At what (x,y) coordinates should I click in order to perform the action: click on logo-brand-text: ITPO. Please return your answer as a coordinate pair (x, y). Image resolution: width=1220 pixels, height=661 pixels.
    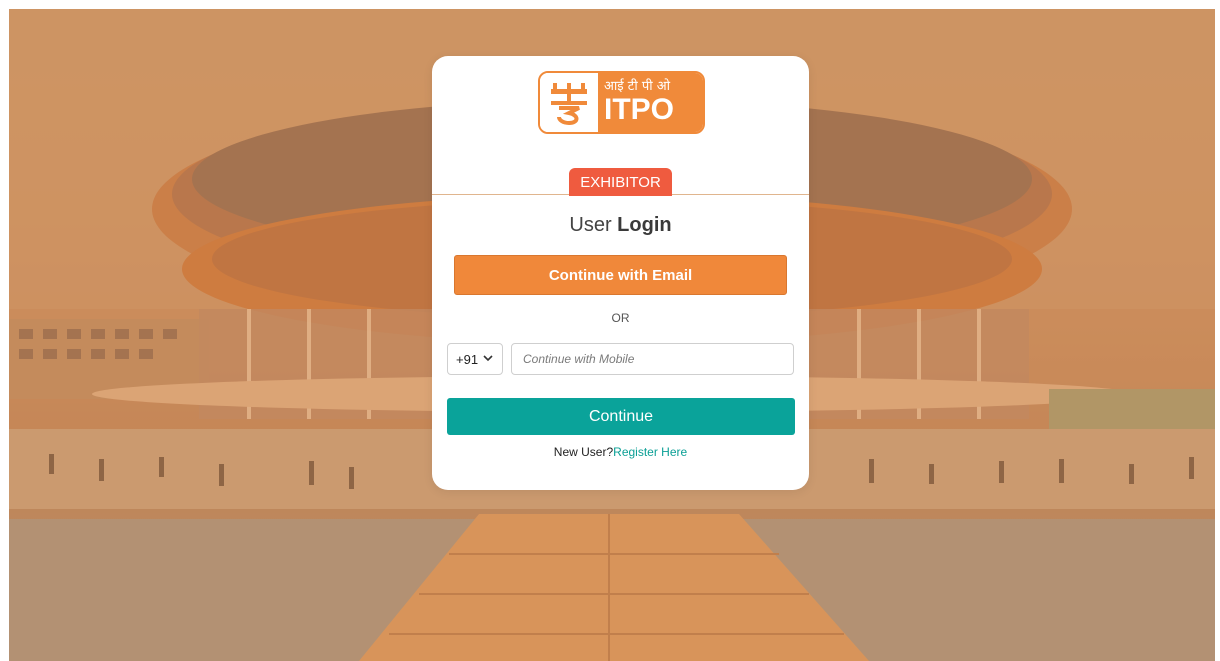
    Looking at the image, I should click on (639, 109).